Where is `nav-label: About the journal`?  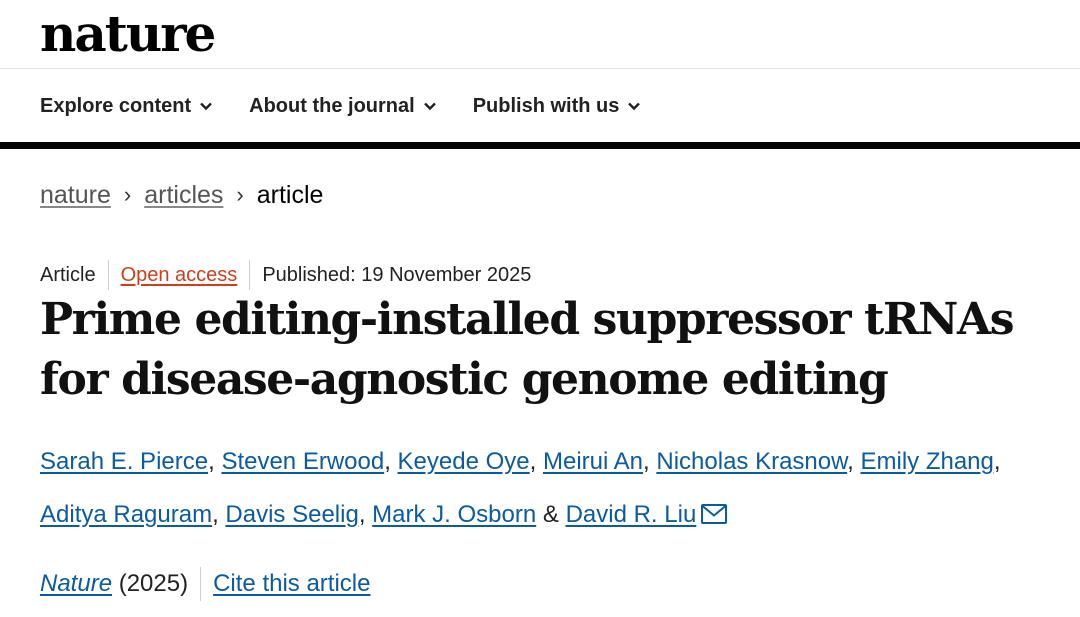
nav-label: About the journal is located at coordinates (332, 106).